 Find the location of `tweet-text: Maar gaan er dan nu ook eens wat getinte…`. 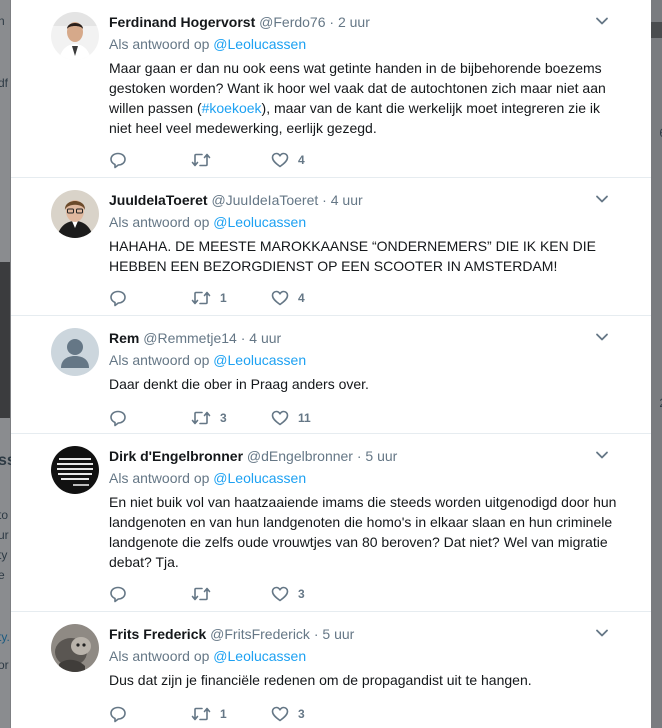

tweet-text: Maar gaan er dan nu ook eens wat getinte… is located at coordinates (364, 98).